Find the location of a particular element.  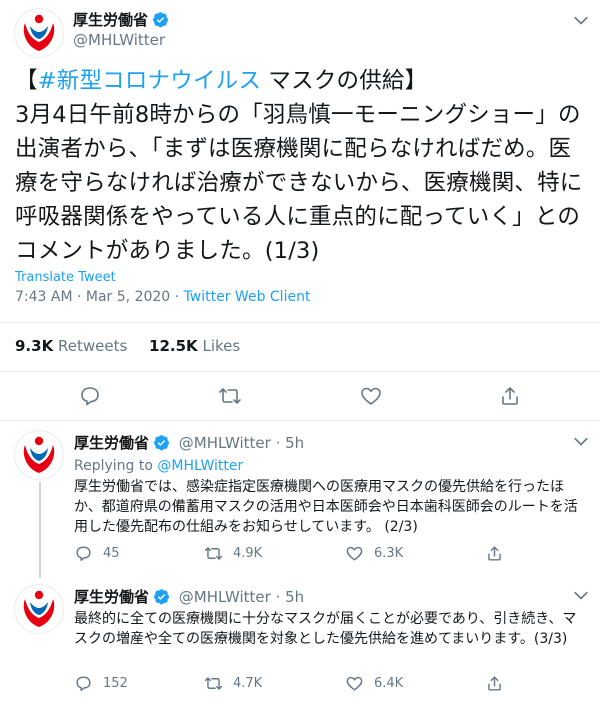

retweet-button: 4.9K is located at coordinates (233, 553).